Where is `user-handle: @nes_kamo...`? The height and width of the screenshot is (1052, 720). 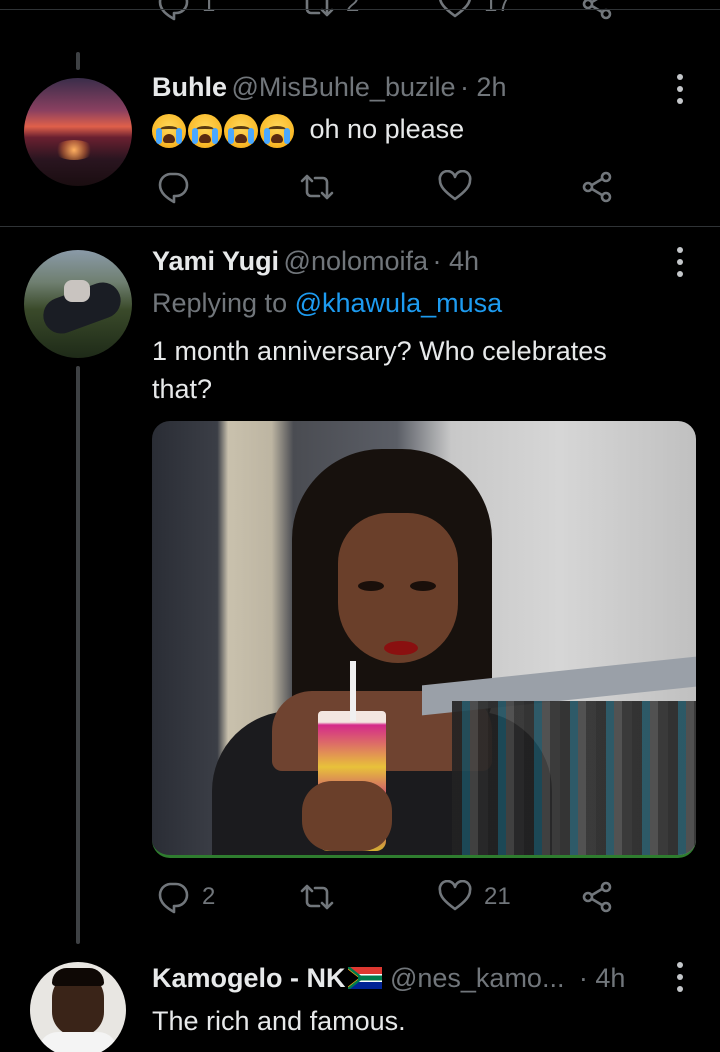
user-handle: @nes_kamo... is located at coordinates (477, 978).